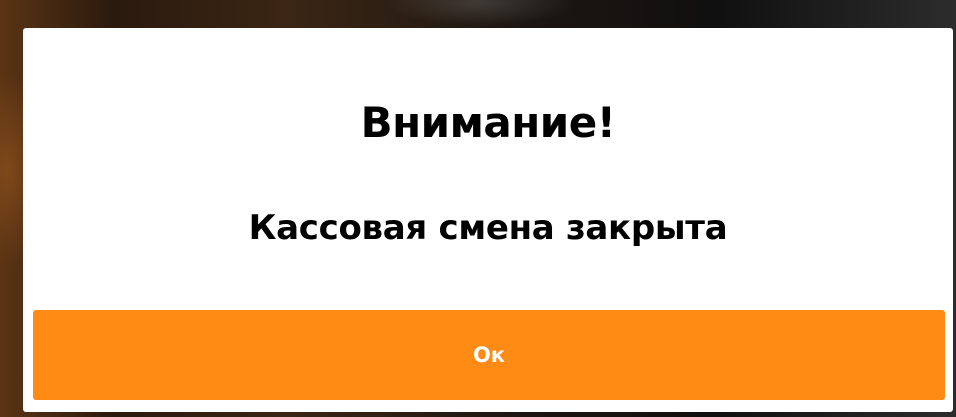 The width and height of the screenshot is (956, 417). I want to click on ok-button-label: Ок, so click(489, 355).